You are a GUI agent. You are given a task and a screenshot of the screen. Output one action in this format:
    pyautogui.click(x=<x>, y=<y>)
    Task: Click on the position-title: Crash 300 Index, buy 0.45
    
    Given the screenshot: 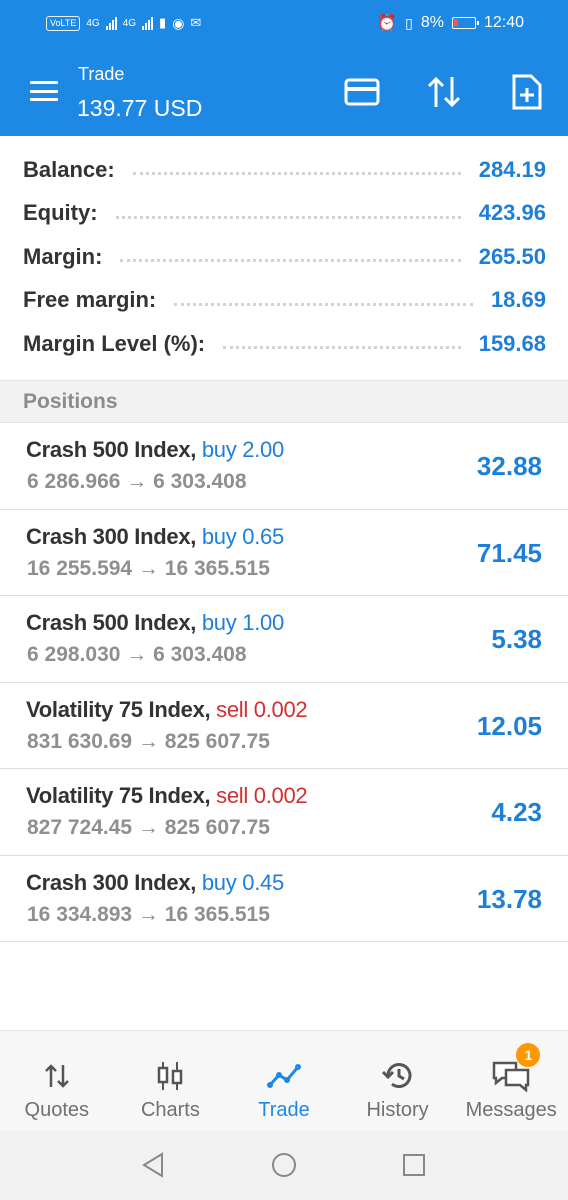 What is the action you would take?
    pyautogui.click(x=155, y=883)
    